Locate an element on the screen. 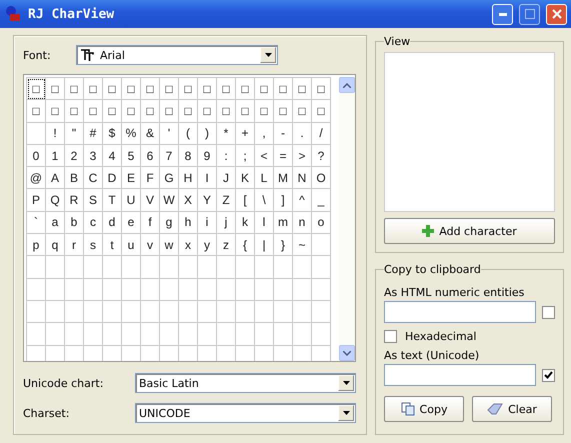  add-character-button: Add character is located at coordinates (469, 231).